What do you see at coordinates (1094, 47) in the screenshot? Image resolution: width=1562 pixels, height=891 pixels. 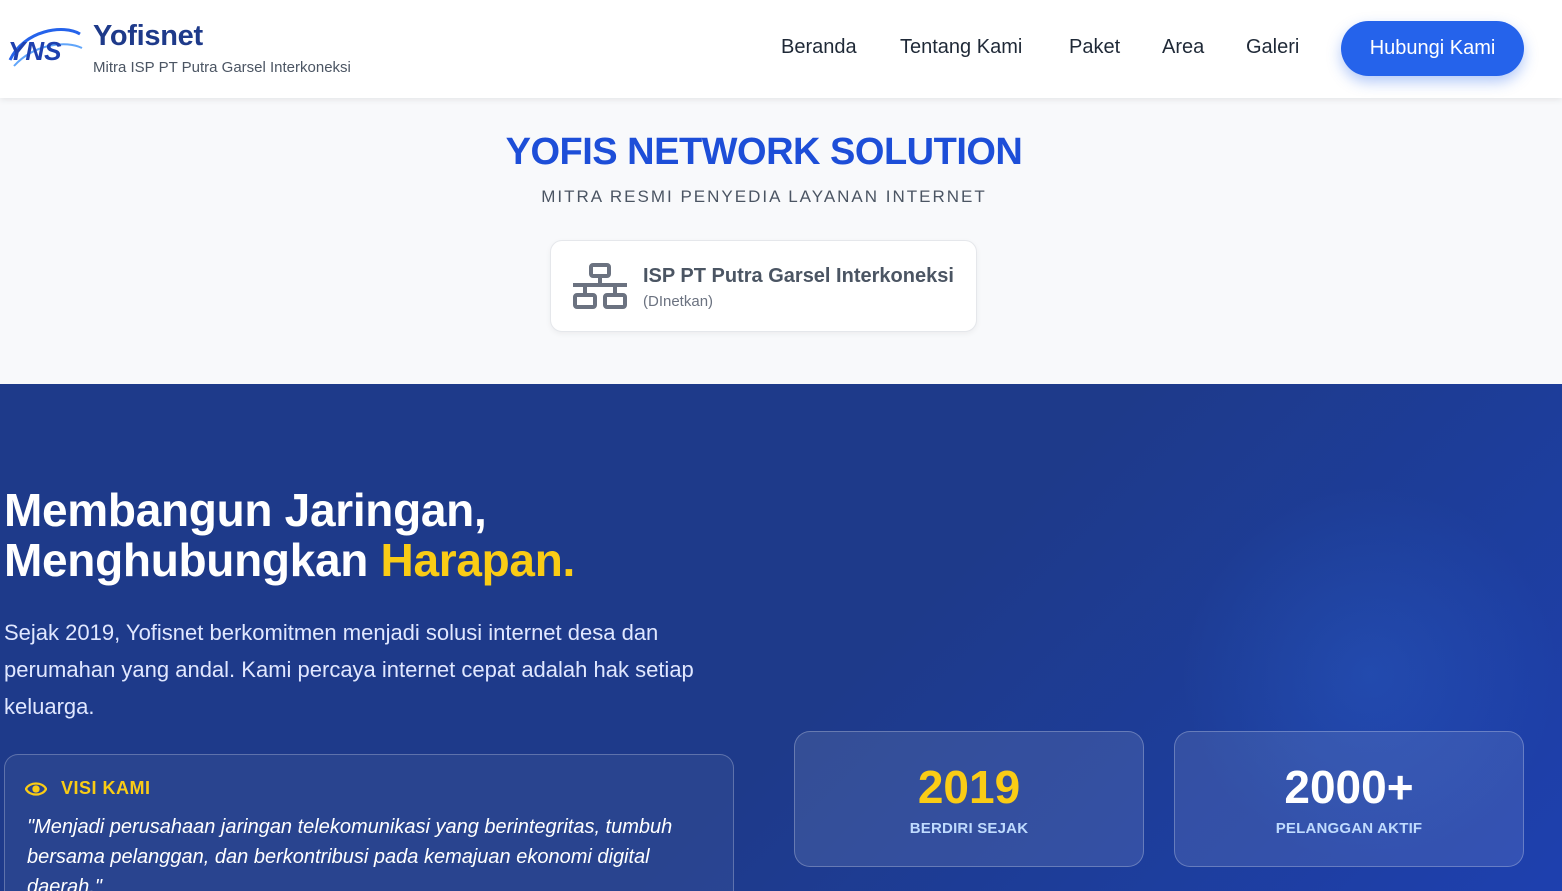 I see `nav-link-paket: Paket` at bounding box center [1094, 47].